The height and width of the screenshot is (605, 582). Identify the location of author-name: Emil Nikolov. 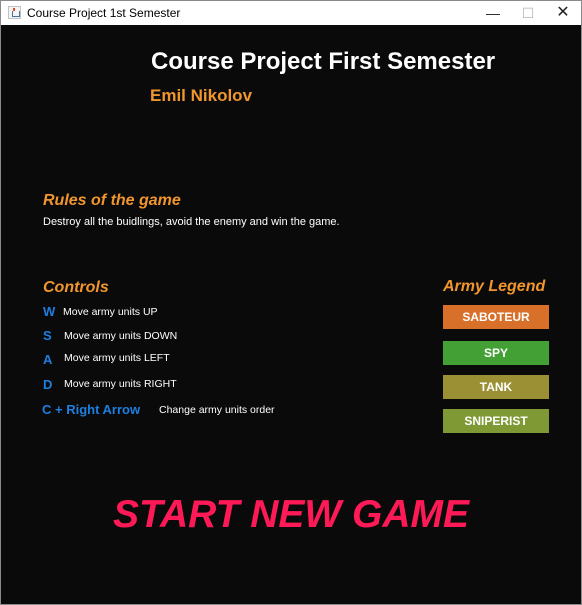
(201, 95).